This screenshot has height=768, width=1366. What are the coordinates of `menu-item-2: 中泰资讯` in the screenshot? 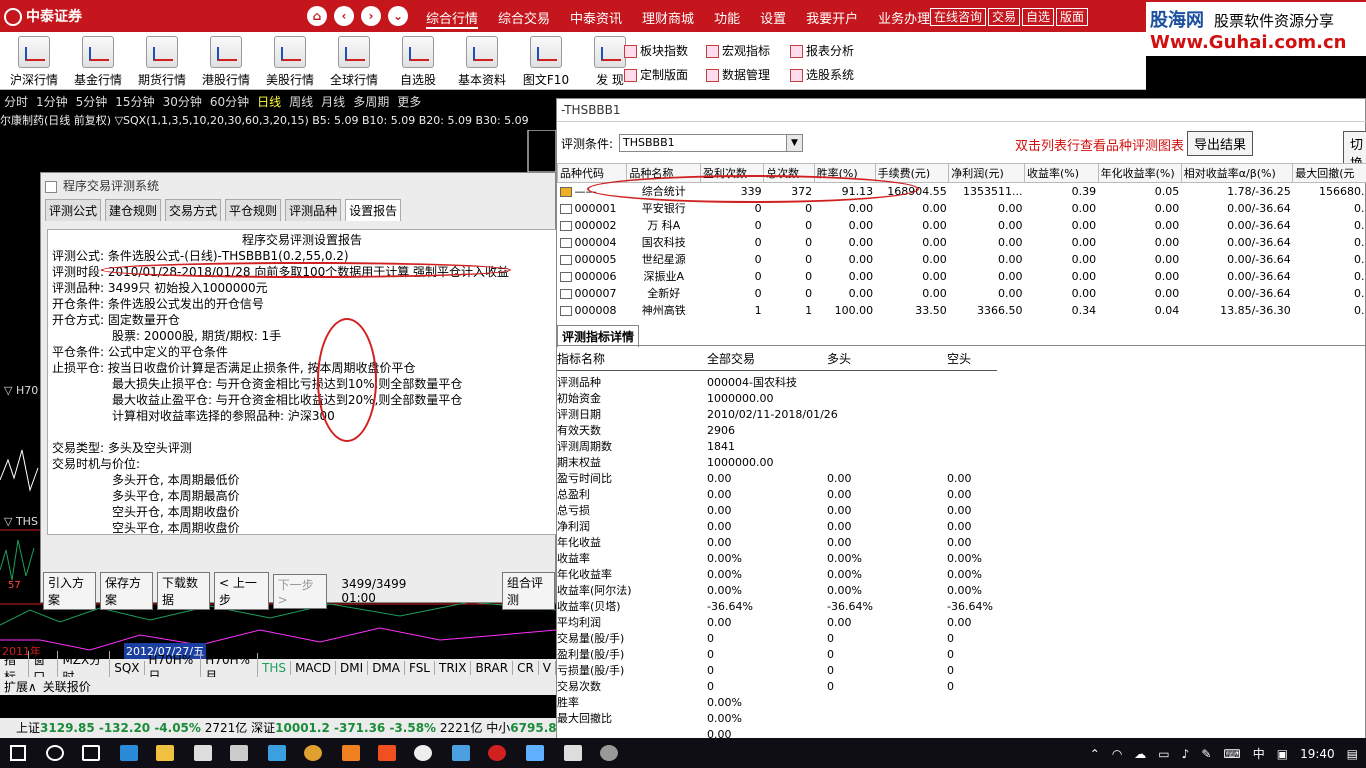 It's located at (596, 18).